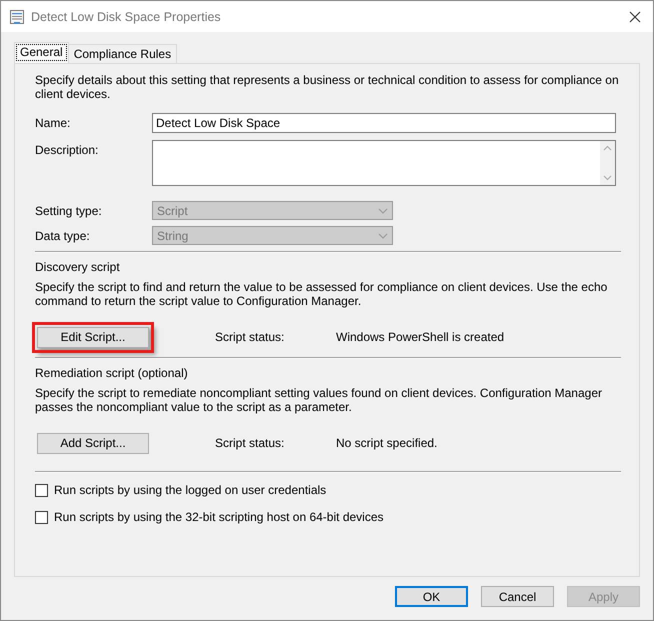 The width and height of the screenshot is (654, 621). Describe the element at coordinates (384, 123) in the screenshot. I see `name-field: Detect Low Disk Space` at that location.